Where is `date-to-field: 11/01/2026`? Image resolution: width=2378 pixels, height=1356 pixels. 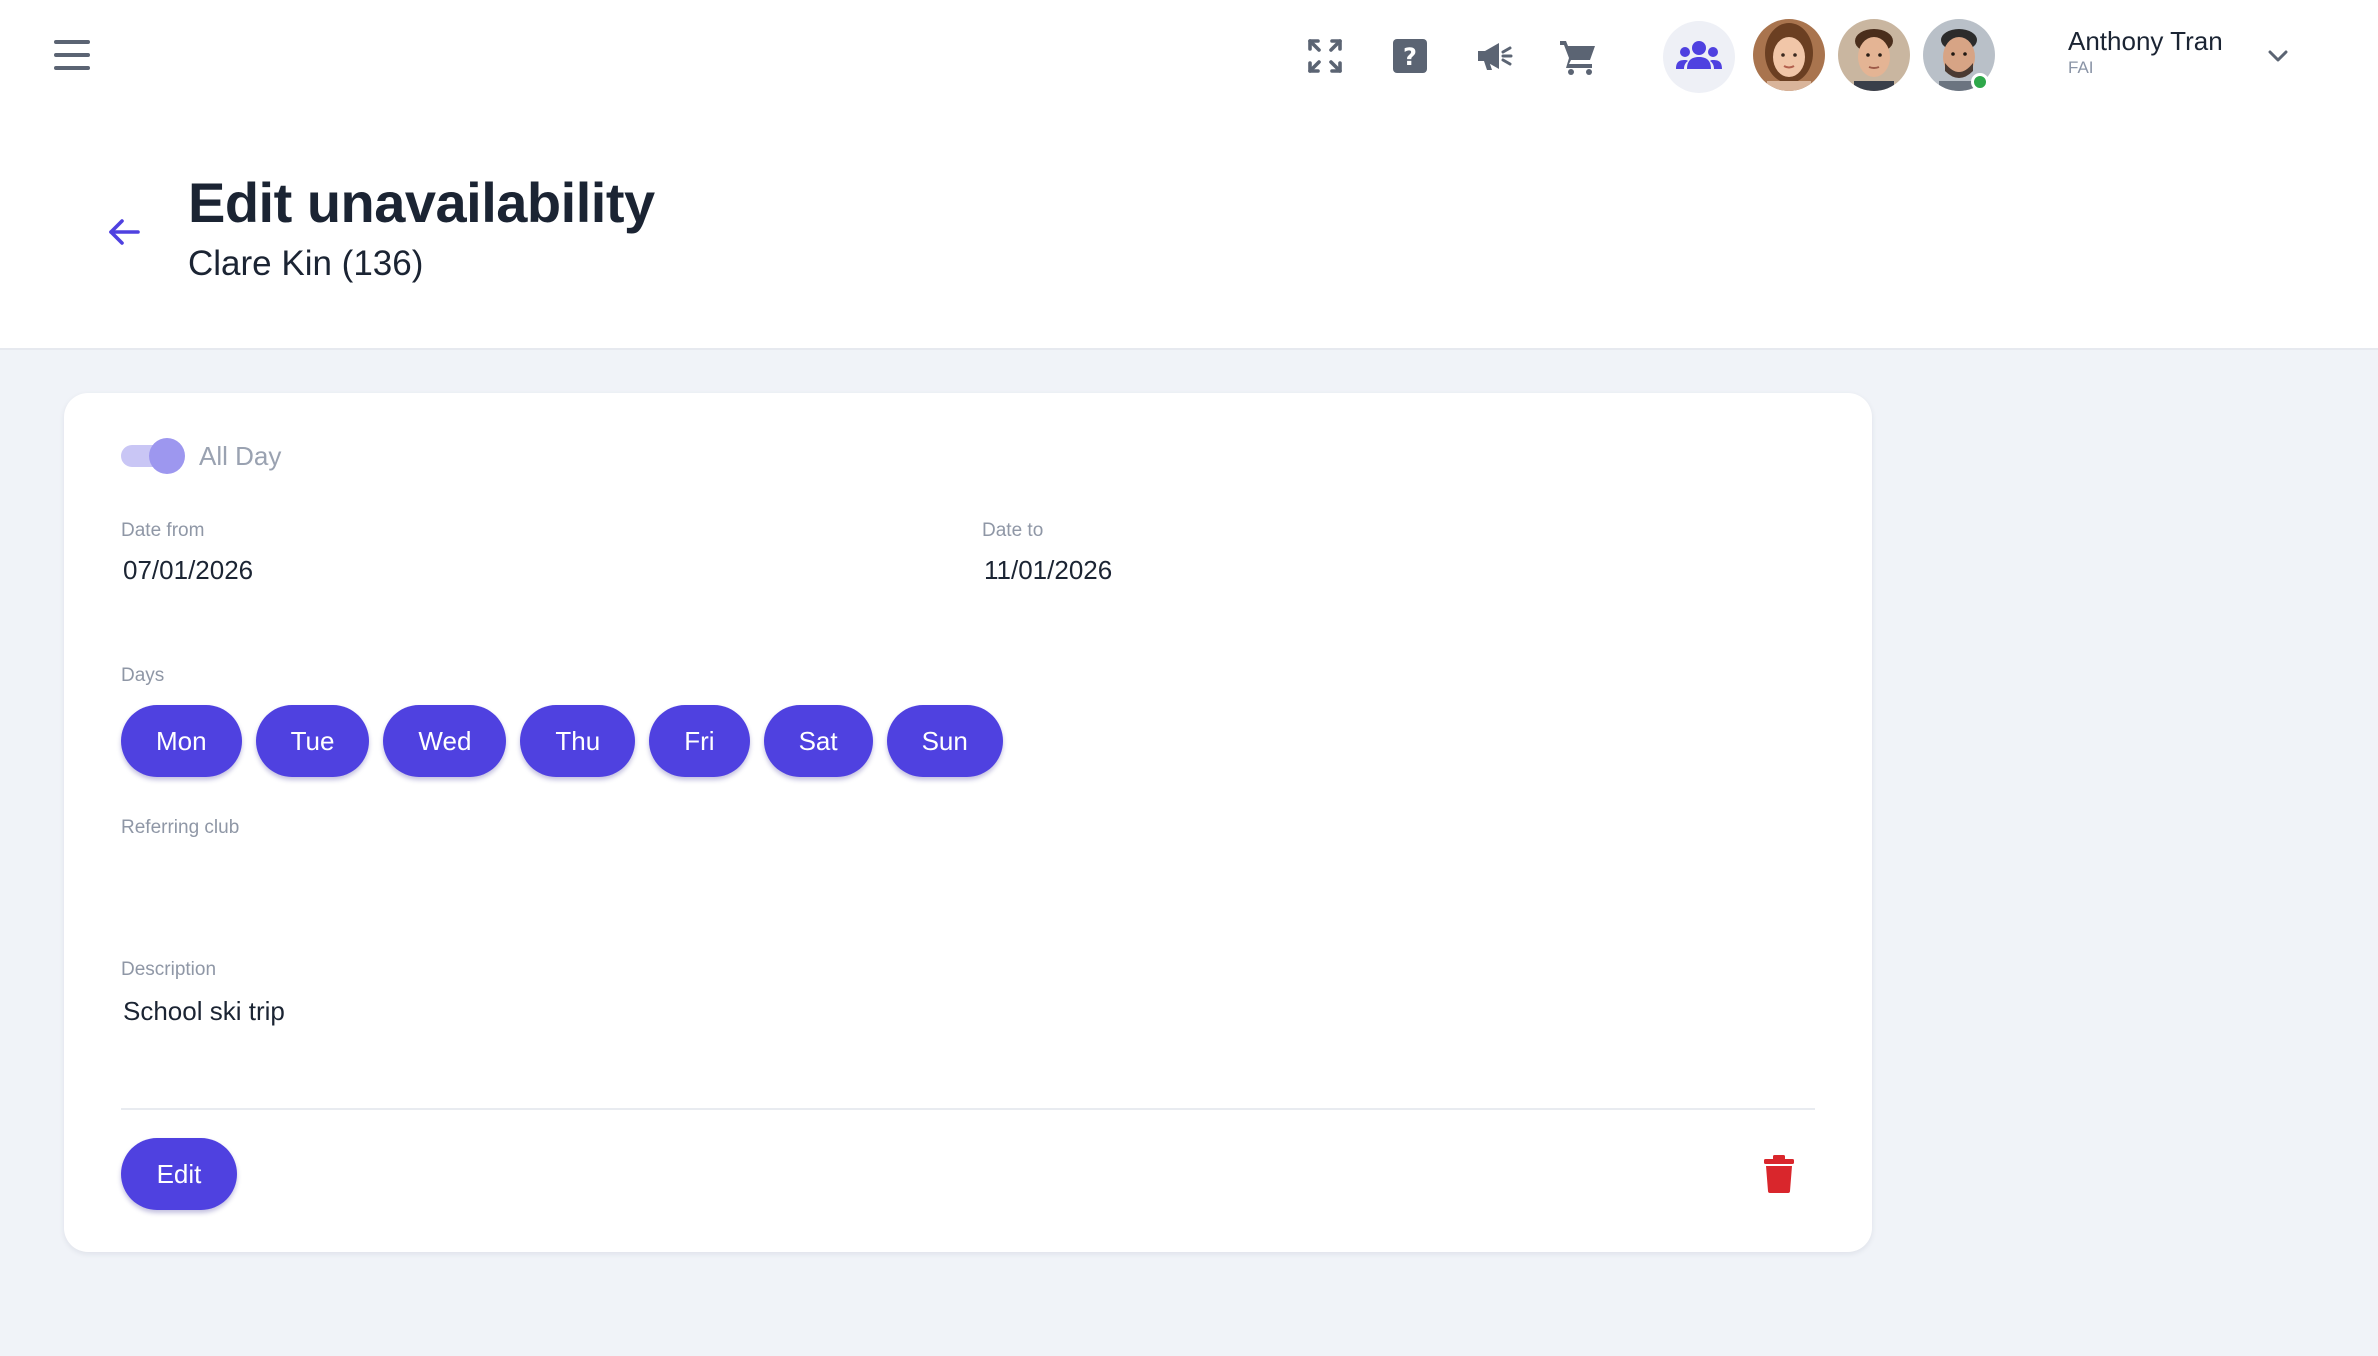
date-to-field: 11/01/2026 is located at coordinates (1048, 570).